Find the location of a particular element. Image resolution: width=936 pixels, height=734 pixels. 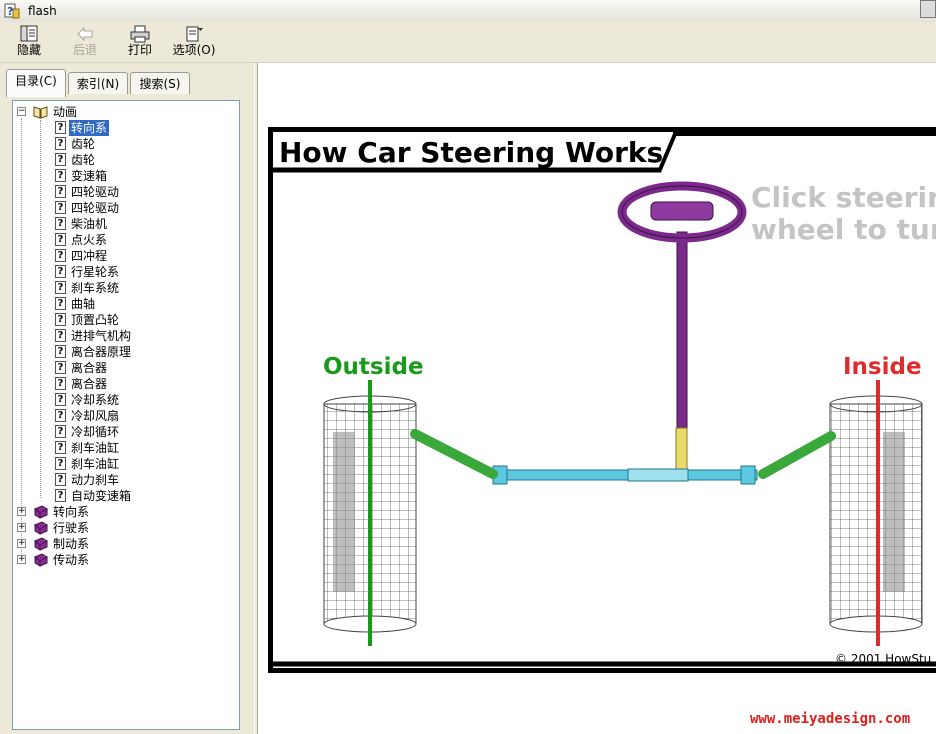

print-label: 打印 is located at coordinates (139, 50).